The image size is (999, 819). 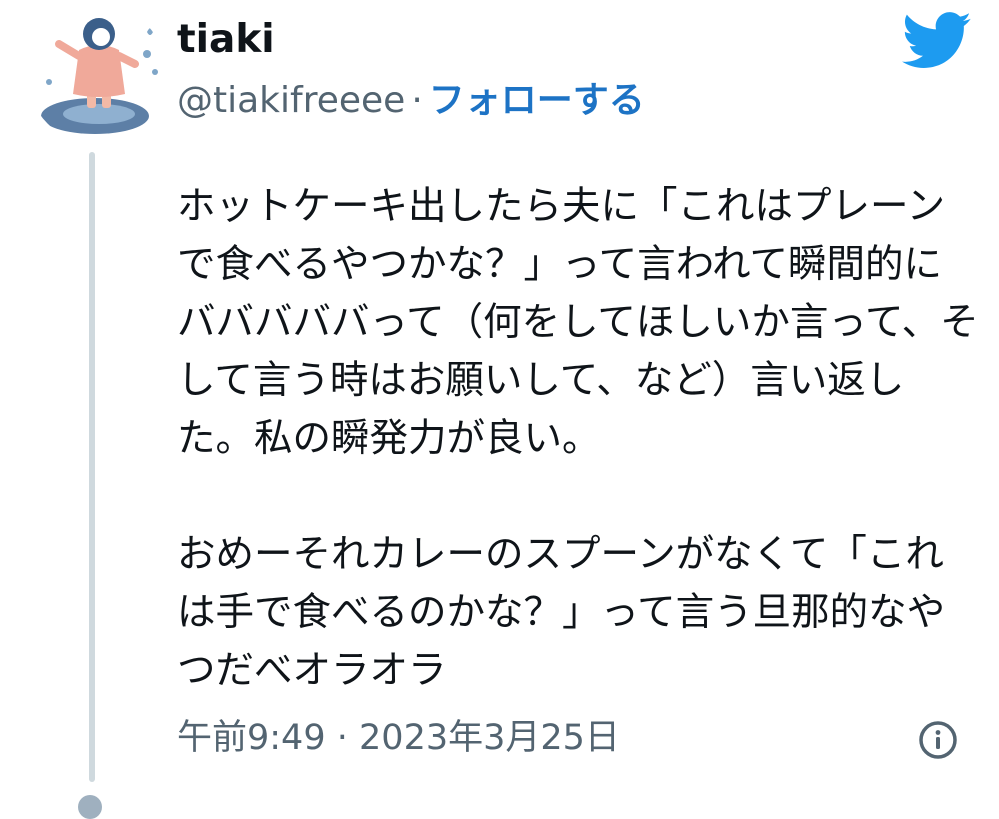 I want to click on author-handle: @tiakifreeee, so click(x=291, y=100).